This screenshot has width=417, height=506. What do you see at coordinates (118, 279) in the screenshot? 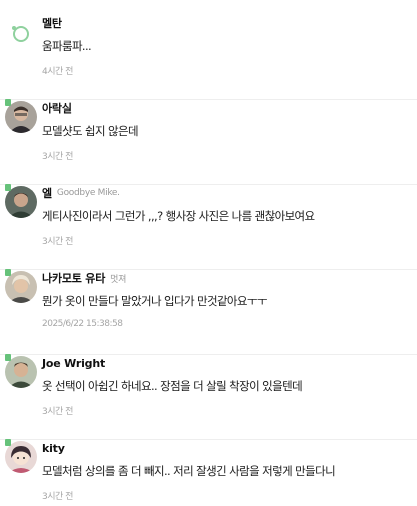
I see `user-subtitle: 멋져` at bounding box center [118, 279].